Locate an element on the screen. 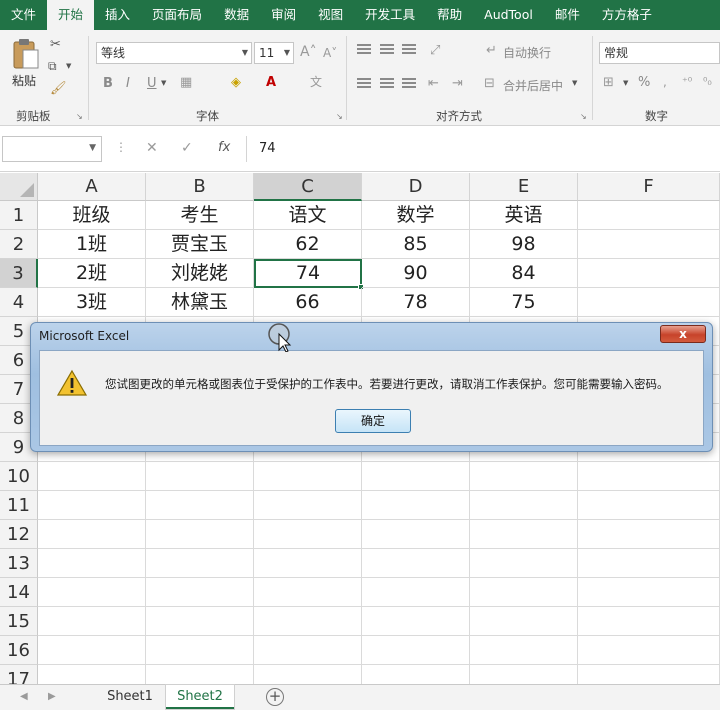 The height and width of the screenshot is (710, 720). grid-cell: 84 is located at coordinates (524, 273).